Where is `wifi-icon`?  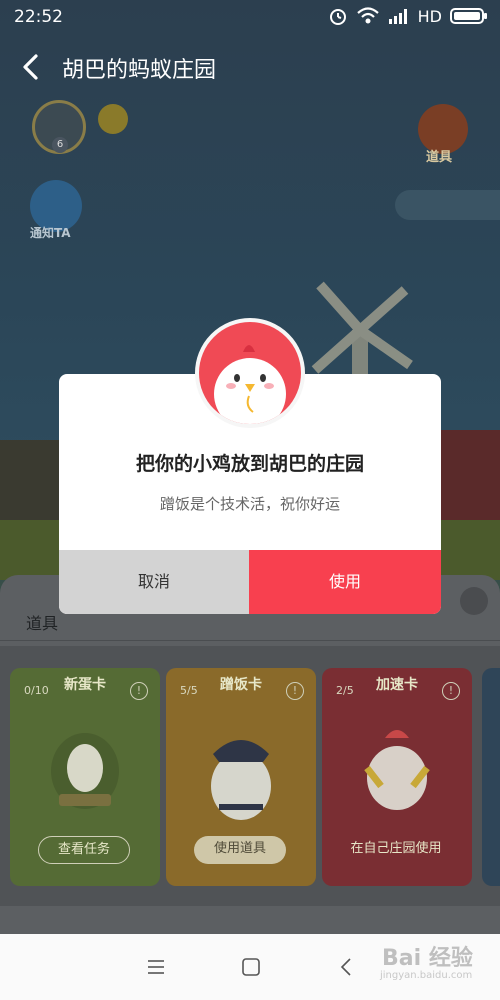
wifi-icon is located at coordinates (367, 15).